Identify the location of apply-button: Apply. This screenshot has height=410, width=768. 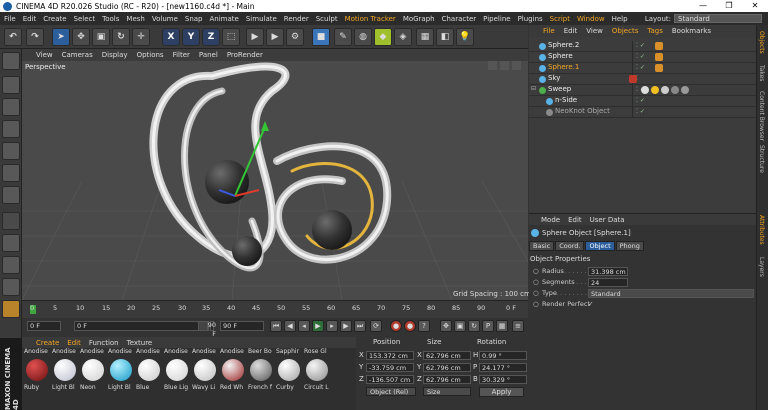
(501, 392).